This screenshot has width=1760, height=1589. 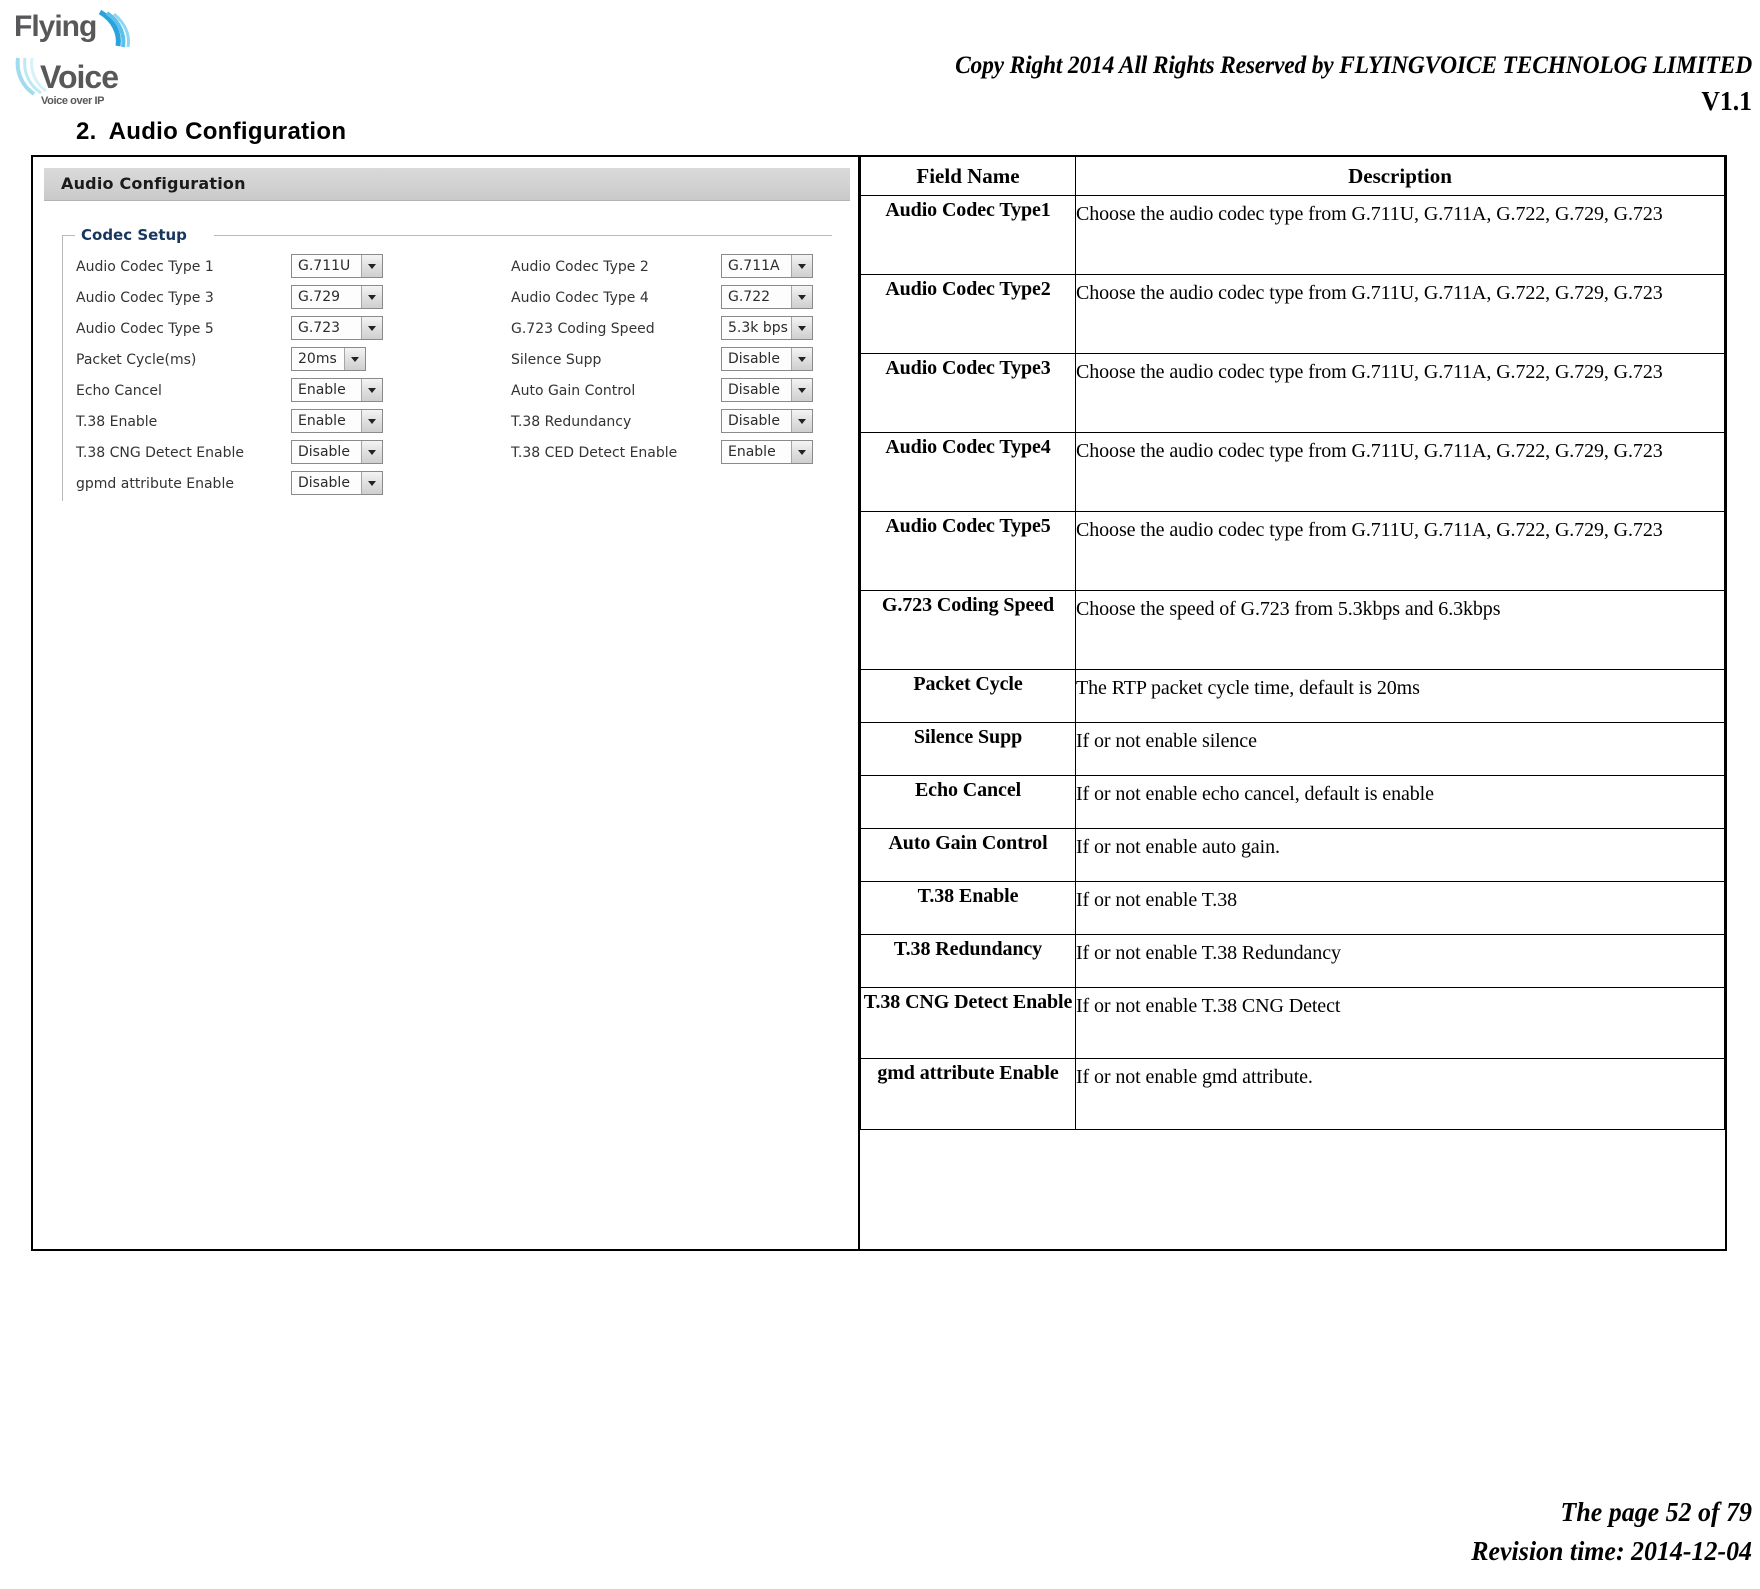 I want to click on select-silence-supp-value: Disable, so click(x=754, y=359).